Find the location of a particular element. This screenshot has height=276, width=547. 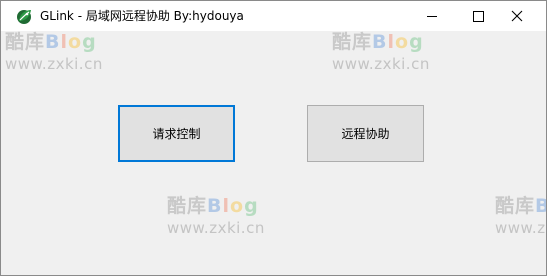

minimize-button is located at coordinates (432, 16).